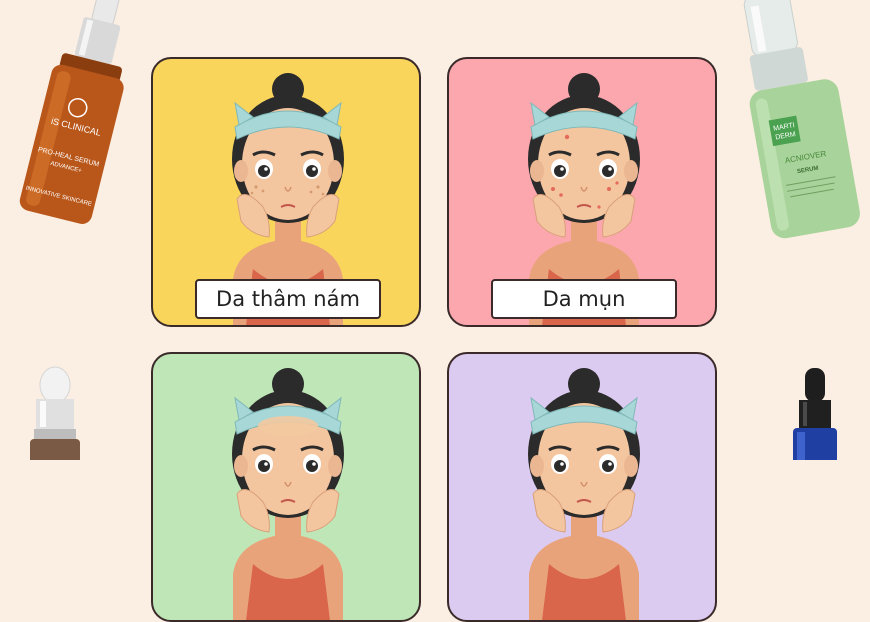 Image resolution: width=870 pixels, height=622 pixels. I want to click on acniover-serum-bottle: MARTI DERM ACNIOVER SERUM, so click(800, 122).